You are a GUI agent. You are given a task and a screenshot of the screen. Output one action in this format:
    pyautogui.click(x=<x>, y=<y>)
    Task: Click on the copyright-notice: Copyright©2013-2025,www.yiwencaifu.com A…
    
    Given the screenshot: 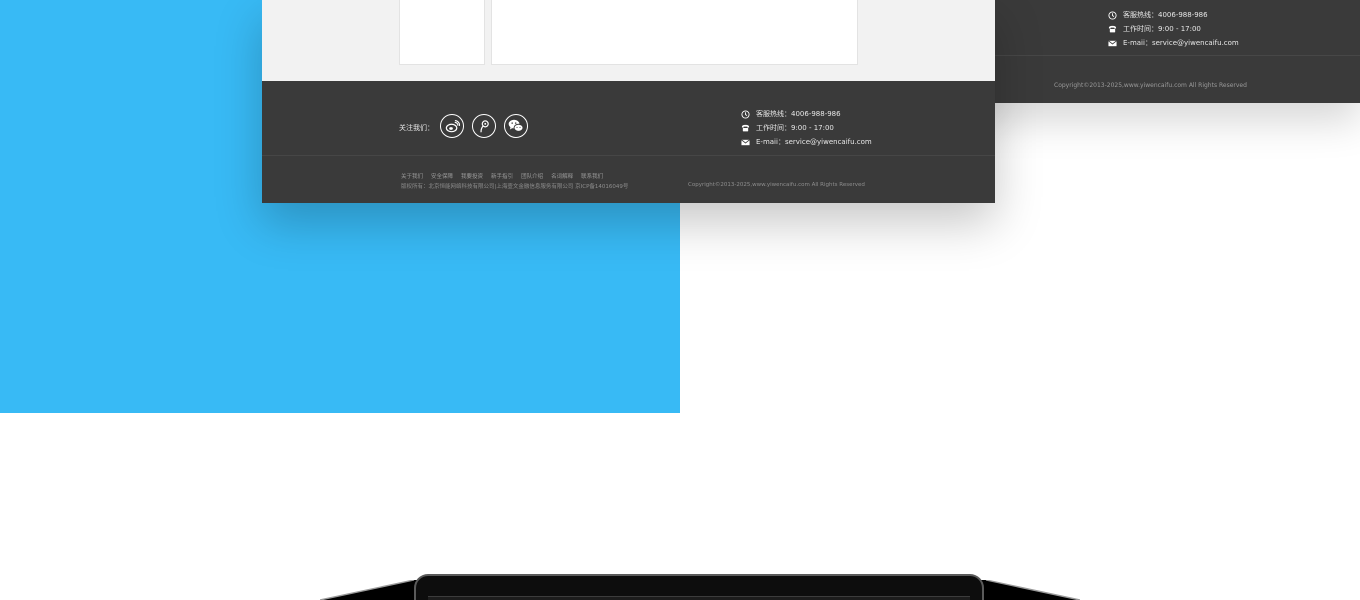 What is the action you would take?
    pyautogui.click(x=776, y=185)
    